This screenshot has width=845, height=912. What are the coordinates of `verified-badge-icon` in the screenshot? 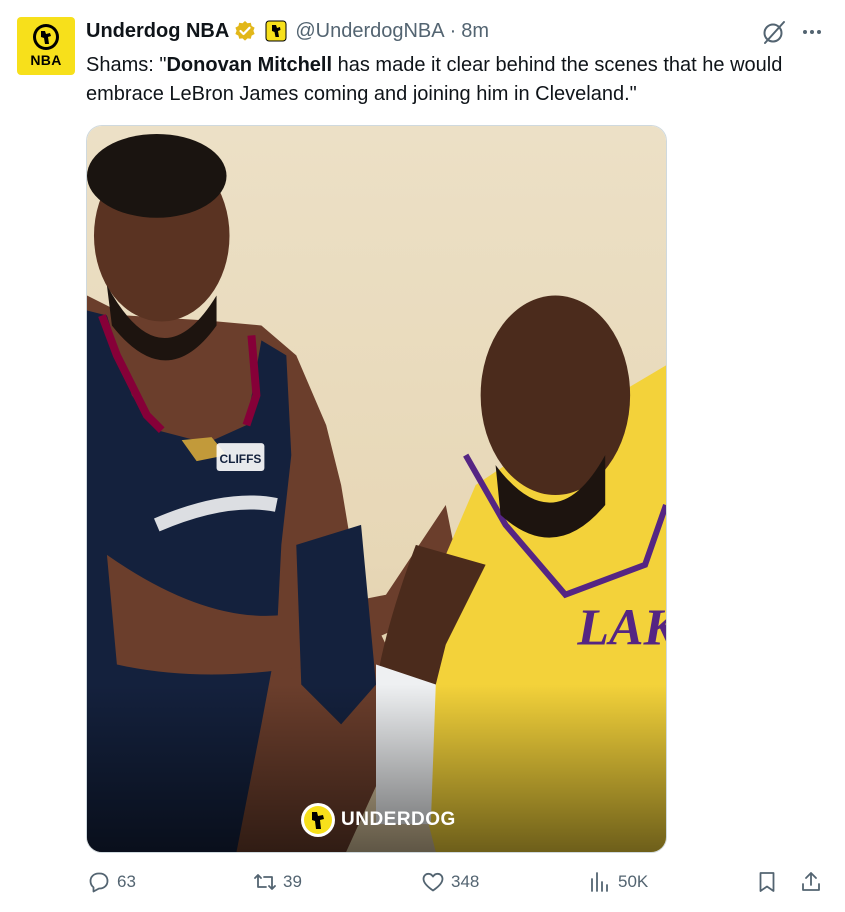 It's located at (245, 31).